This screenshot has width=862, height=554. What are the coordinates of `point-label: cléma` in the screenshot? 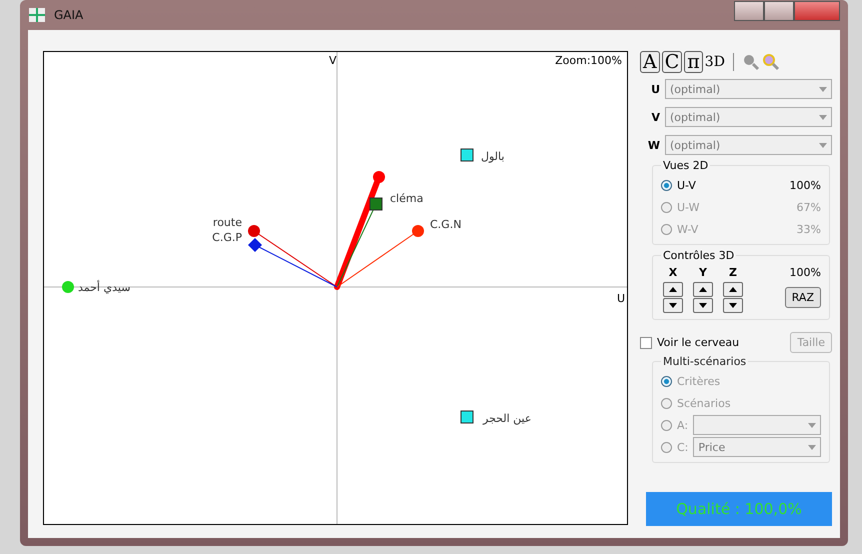 It's located at (407, 198).